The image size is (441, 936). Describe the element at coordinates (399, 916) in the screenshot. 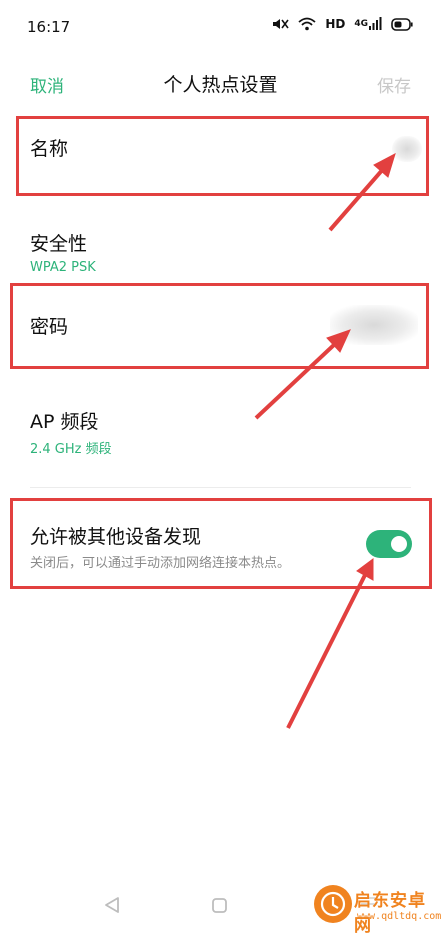

I see `watermark-url: www.qdltdq.com` at that location.